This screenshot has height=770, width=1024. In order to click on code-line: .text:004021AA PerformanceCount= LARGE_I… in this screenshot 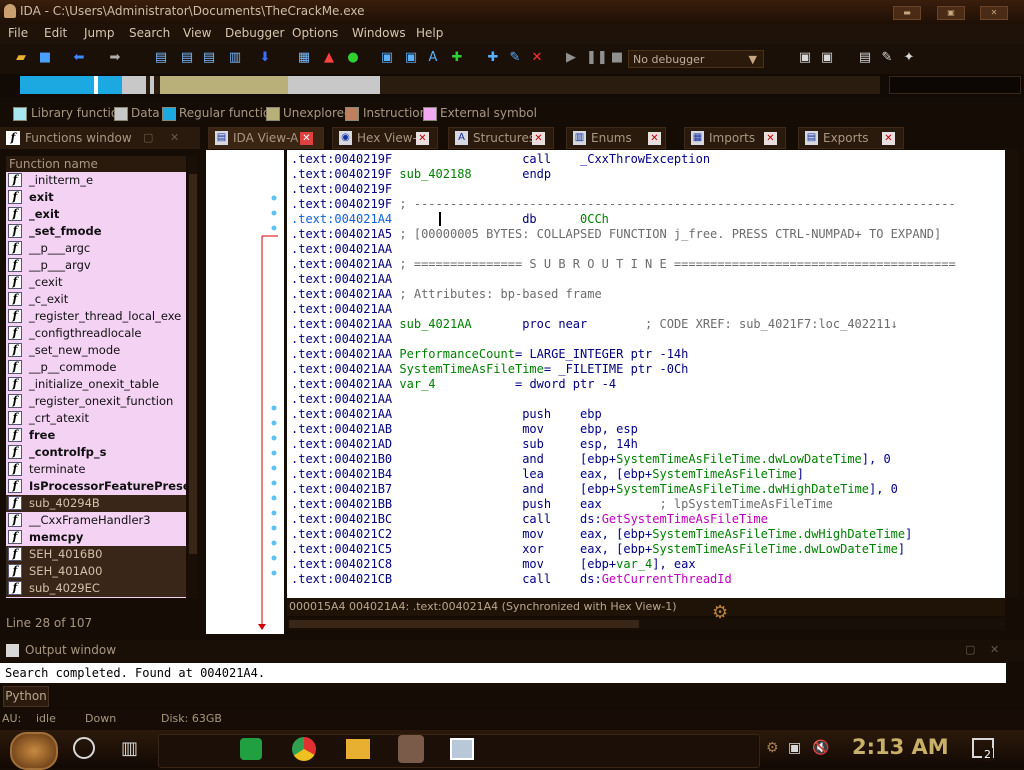, I will do `click(489, 354)`.